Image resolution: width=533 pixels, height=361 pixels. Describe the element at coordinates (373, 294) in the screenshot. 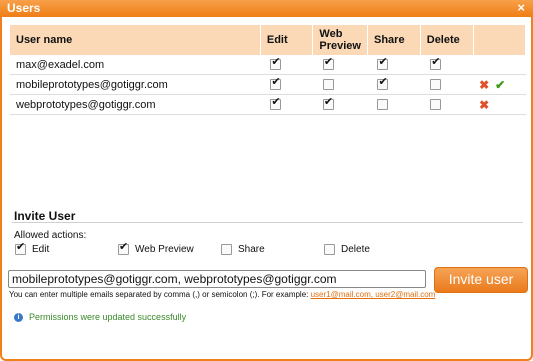

I see `email-hint-example: user1@mail.com, user2@mail.com` at that location.